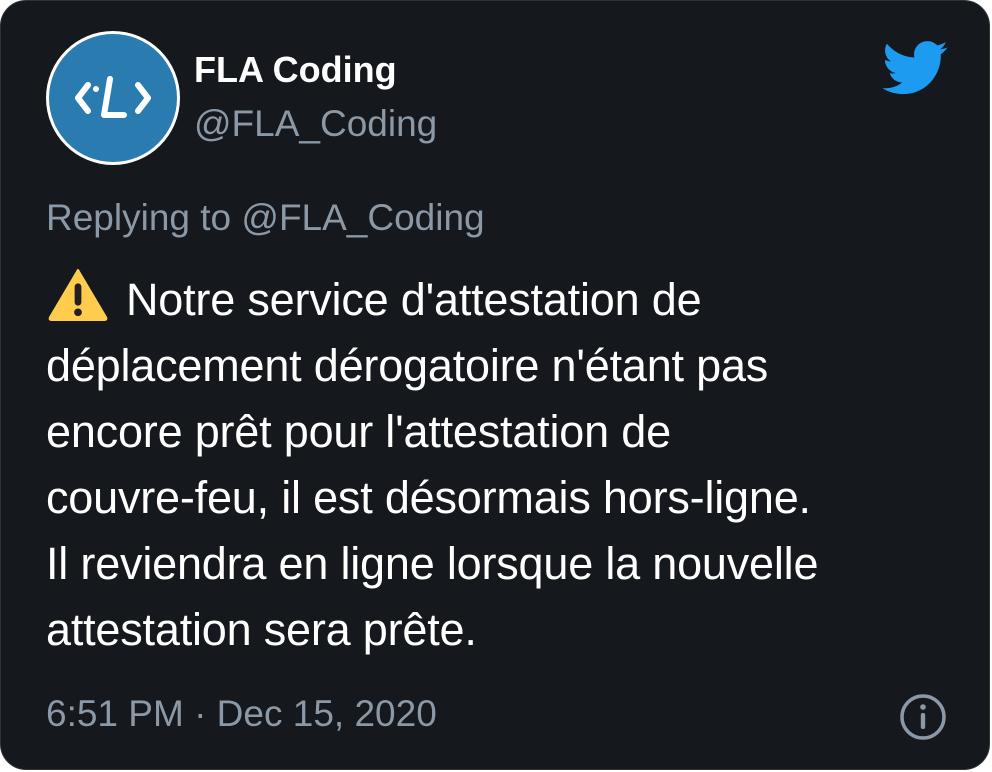 This screenshot has width=992, height=772. I want to click on tweet-line: Notre service d'attestation de, so click(414, 299).